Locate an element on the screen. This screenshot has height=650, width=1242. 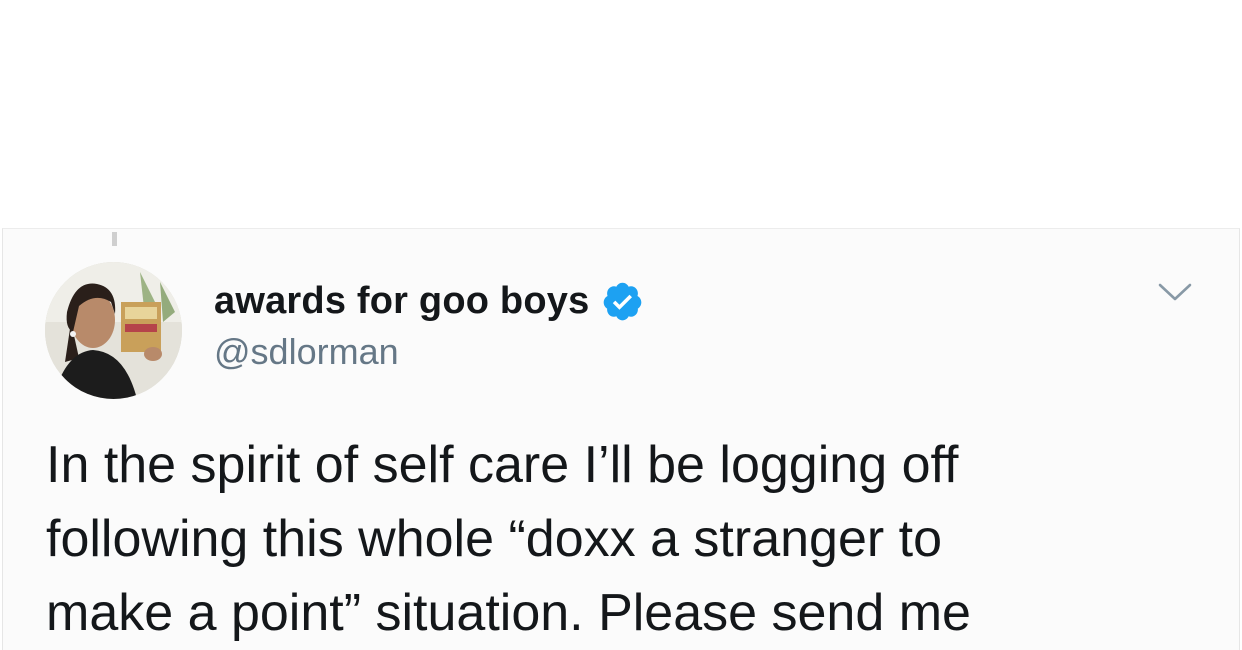
chevron-down-icon is located at coordinates (1175, 292).